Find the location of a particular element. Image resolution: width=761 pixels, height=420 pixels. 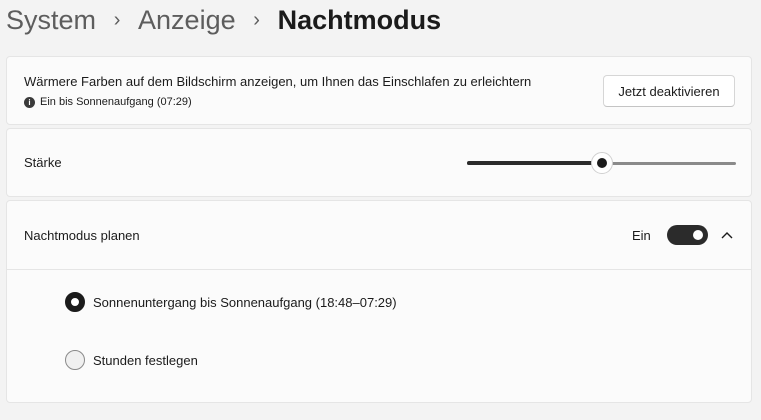

status-line: i Ein bis Sonnenaufgang (07:29) is located at coordinates (108, 102).